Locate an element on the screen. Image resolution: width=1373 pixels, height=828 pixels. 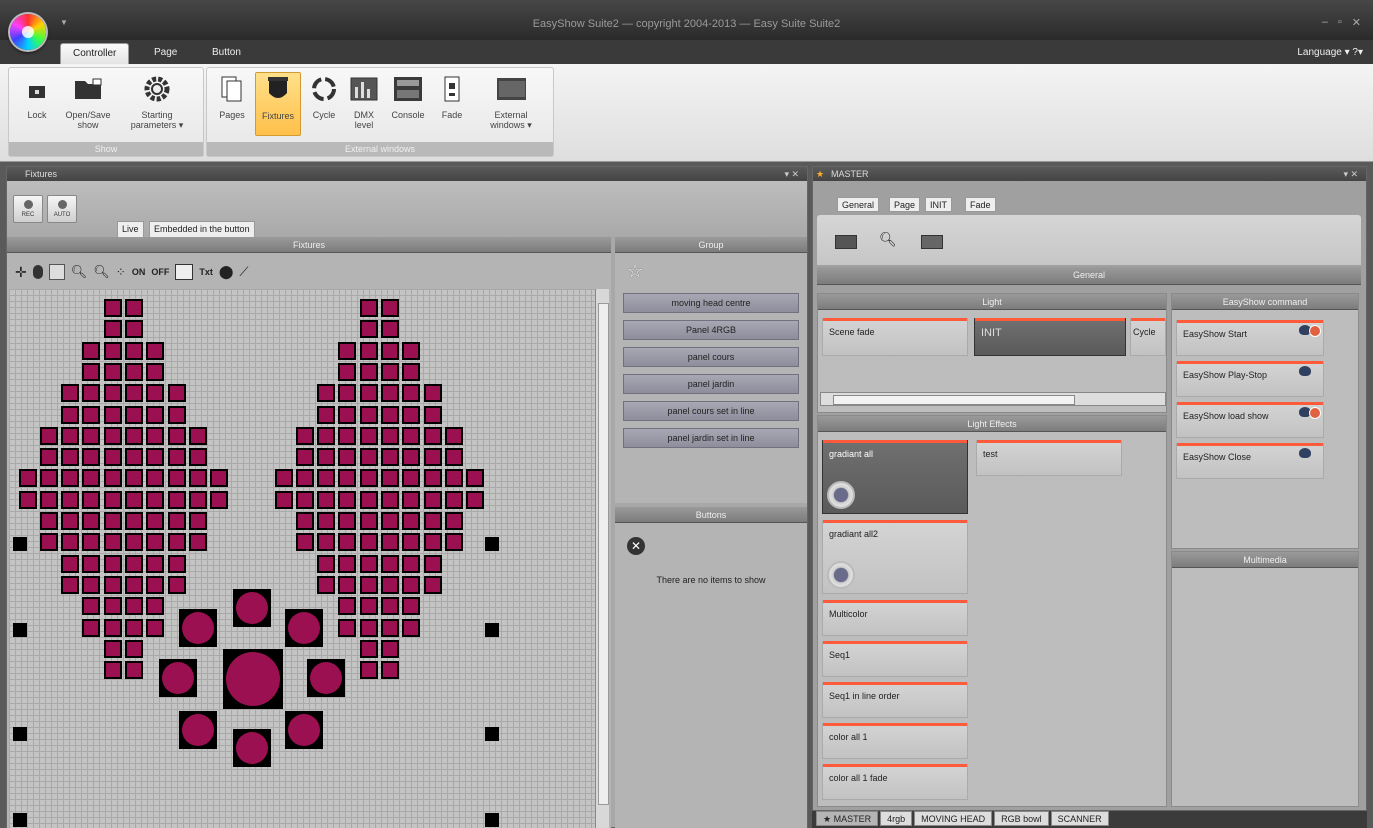
effect-item: gradiant all2 is located at coordinates (895, 557).